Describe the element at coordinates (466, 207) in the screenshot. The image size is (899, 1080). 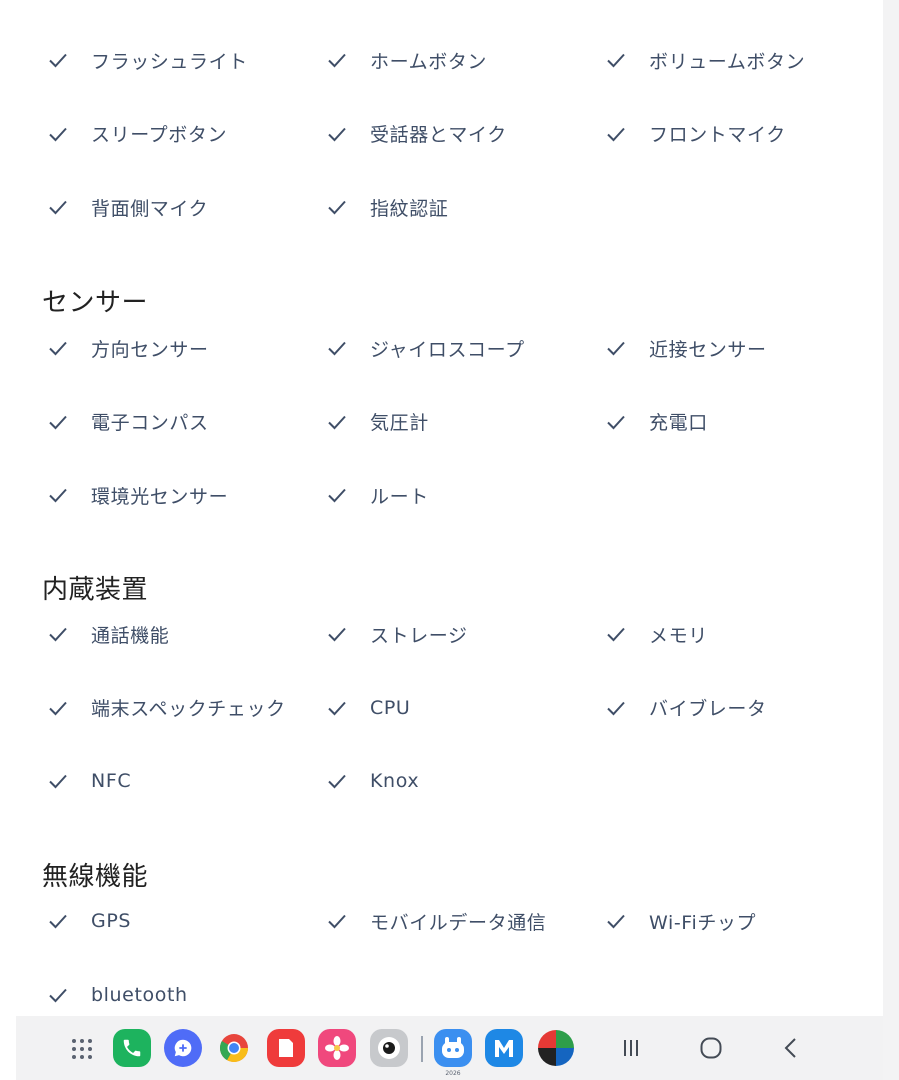
I see `check-item-fingerprint: 指紋認証` at that location.